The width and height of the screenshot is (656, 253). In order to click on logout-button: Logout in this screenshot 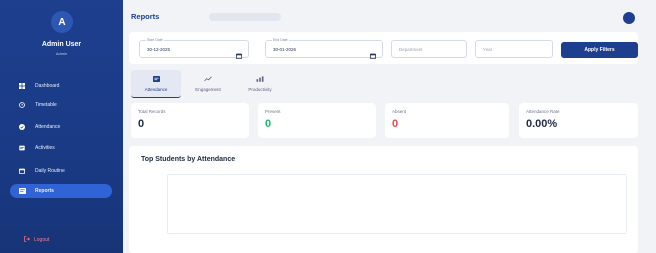, I will do `click(36, 240)`.